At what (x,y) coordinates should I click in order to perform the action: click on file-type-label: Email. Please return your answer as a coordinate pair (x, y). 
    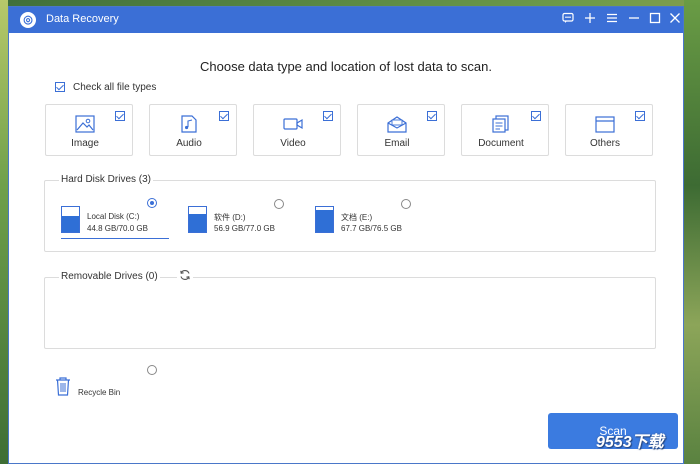
    Looking at the image, I should click on (397, 143).